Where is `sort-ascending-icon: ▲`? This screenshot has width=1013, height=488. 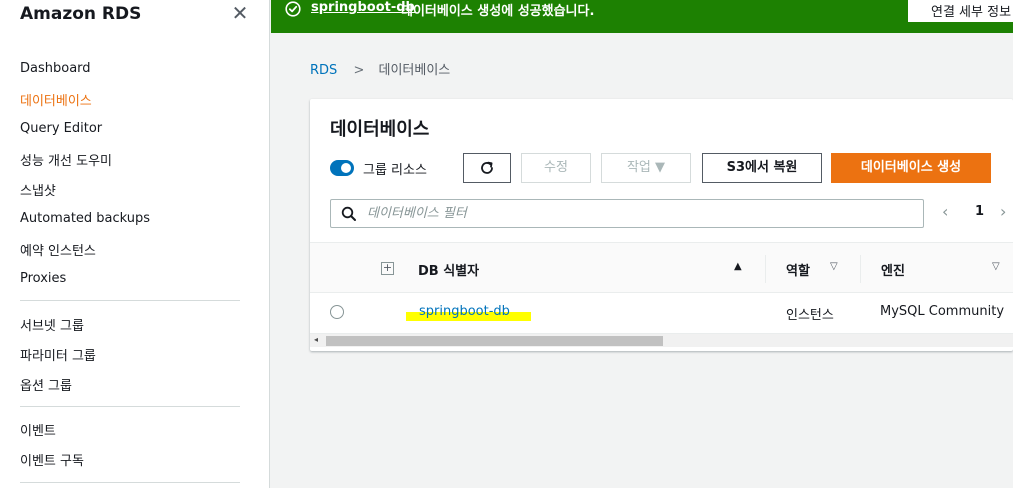 sort-ascending-icon: ▲ is located at coordinates (738, 266).